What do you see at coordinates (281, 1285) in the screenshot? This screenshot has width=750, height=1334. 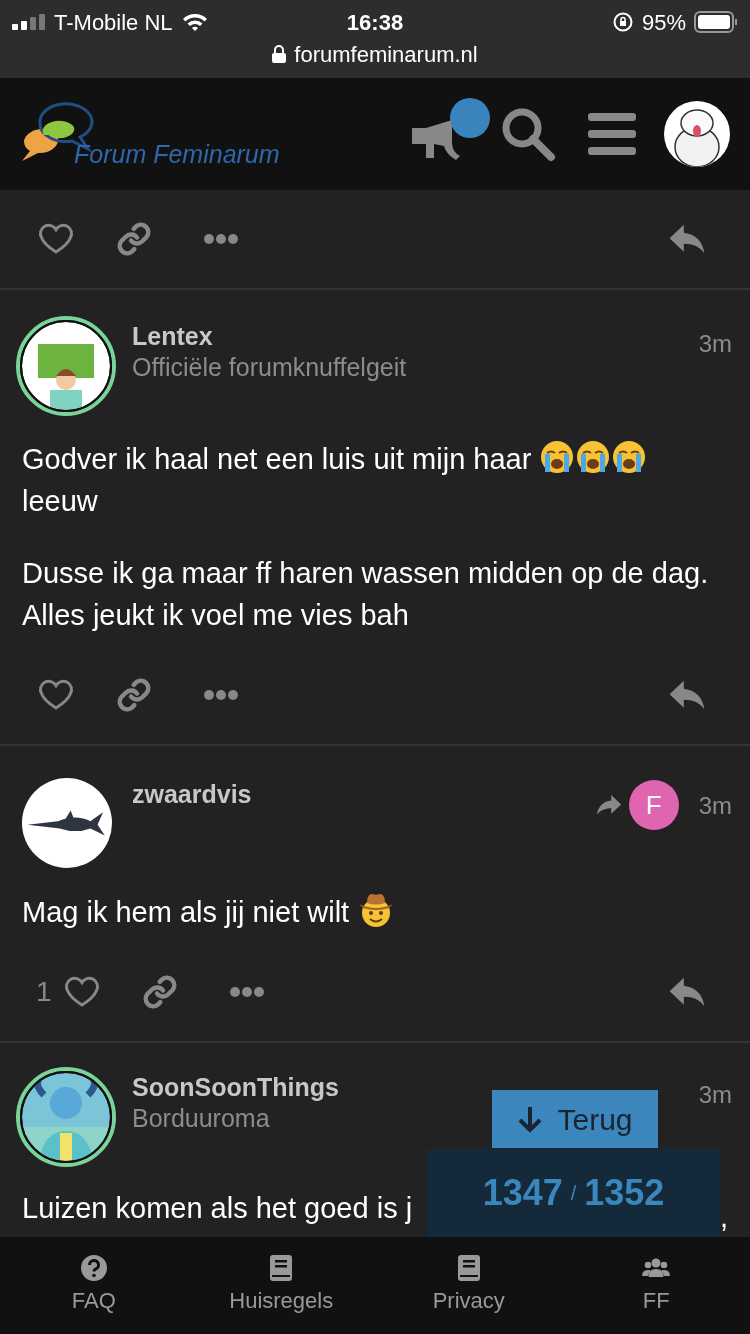 I see `nav-item: Huisregels` at bounding box center [281, 1285].